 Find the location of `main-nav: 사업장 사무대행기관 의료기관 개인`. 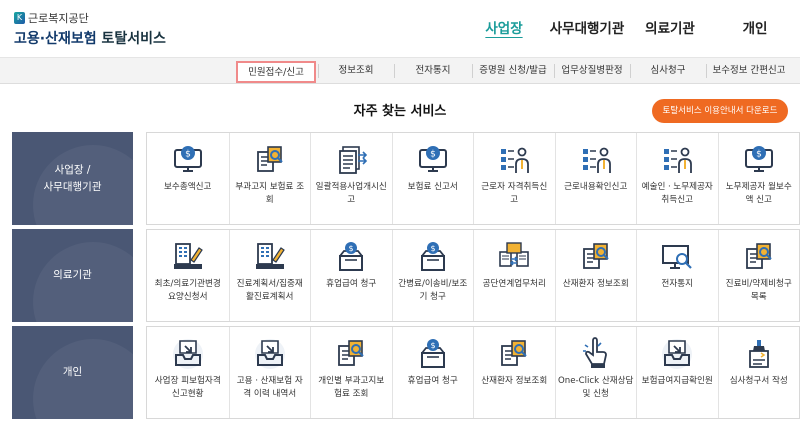

main-nav: 사업장 사무대행기관 의료기관 개인 is located at coordinates (632, 29).